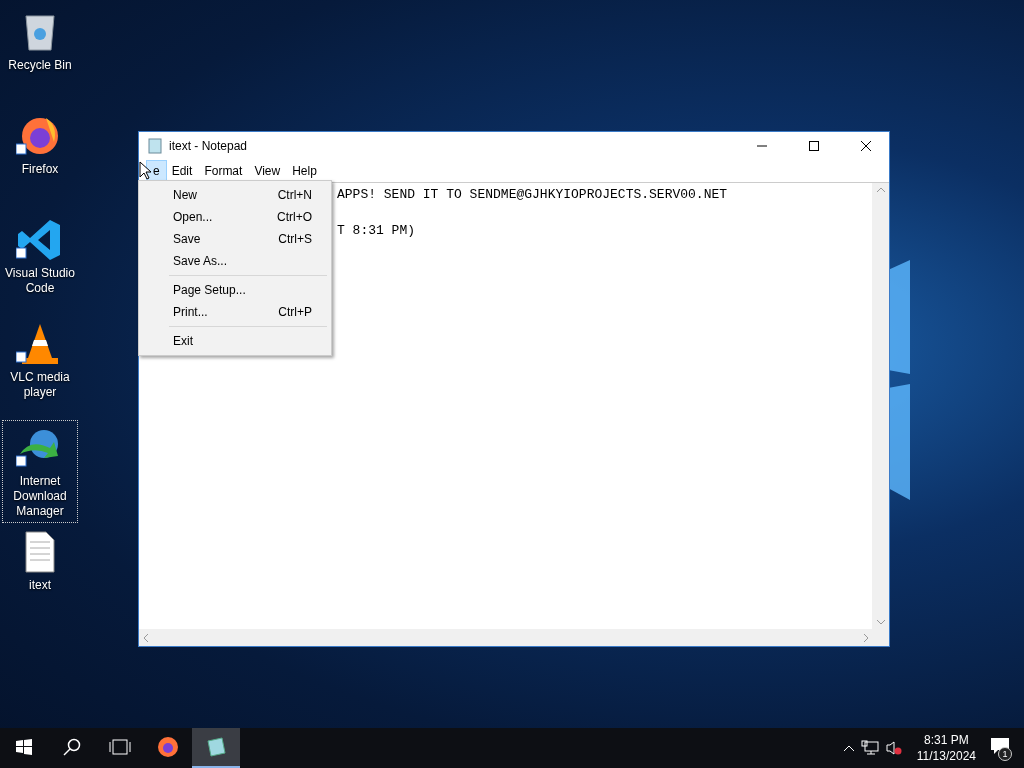 This screenshot has width=1024, height=768. What do you see at coordinates (235, 239) in the screenshot?
I see `menu-entry: Save Ctrl+S` at bounding box center [235, 239].